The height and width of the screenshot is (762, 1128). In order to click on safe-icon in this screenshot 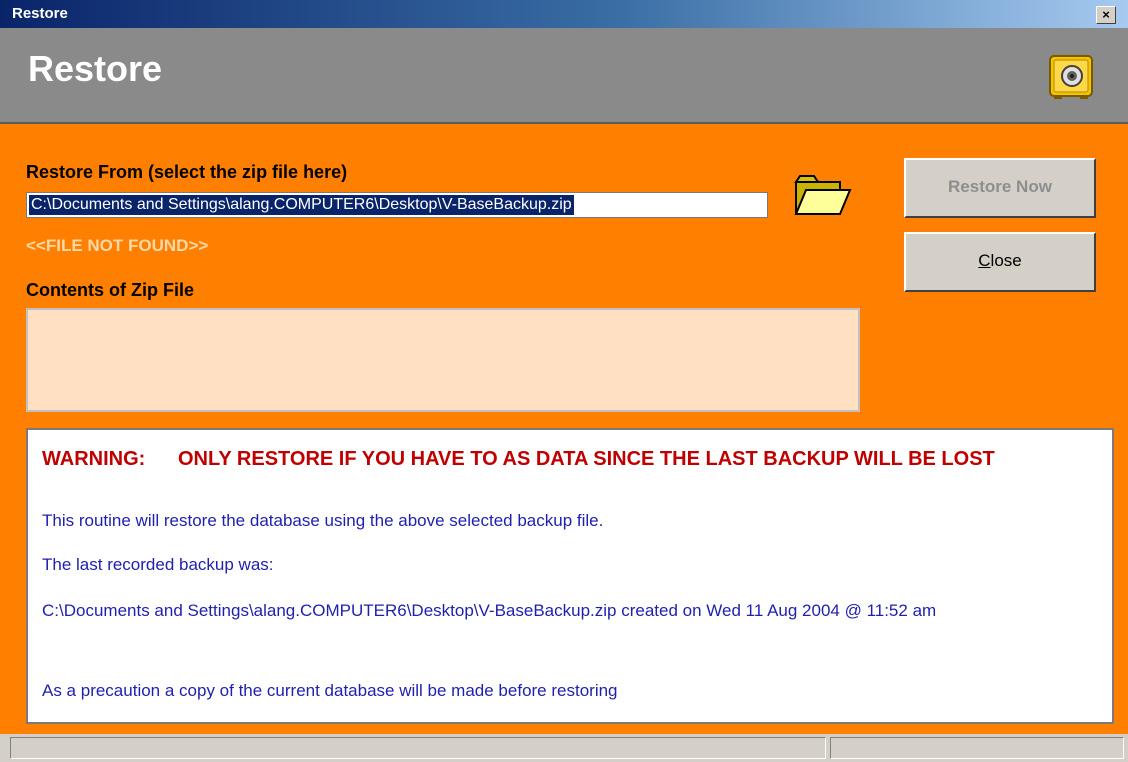, I will do `click(1071, 77)`.